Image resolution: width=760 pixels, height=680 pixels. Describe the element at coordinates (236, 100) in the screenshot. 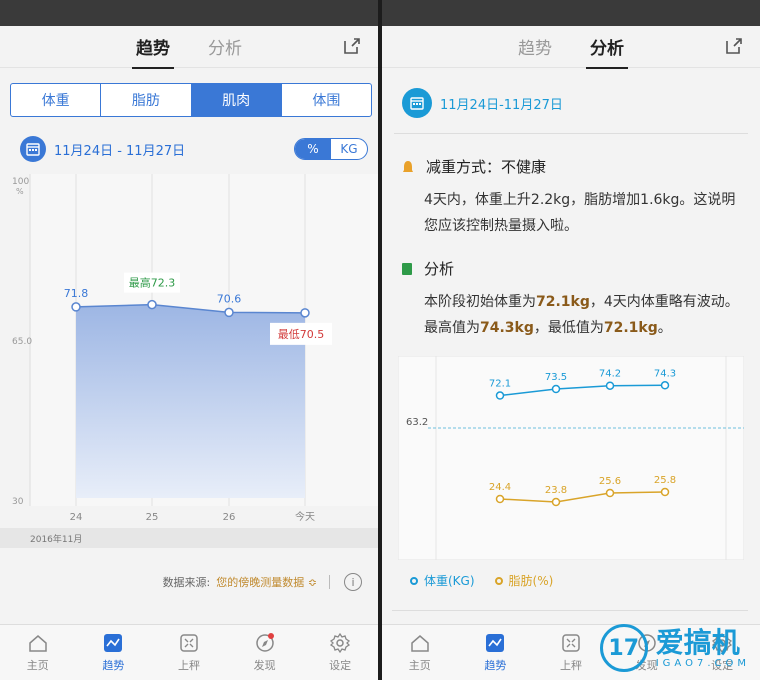

I see `segment-muscle: 肌肉` at that location.